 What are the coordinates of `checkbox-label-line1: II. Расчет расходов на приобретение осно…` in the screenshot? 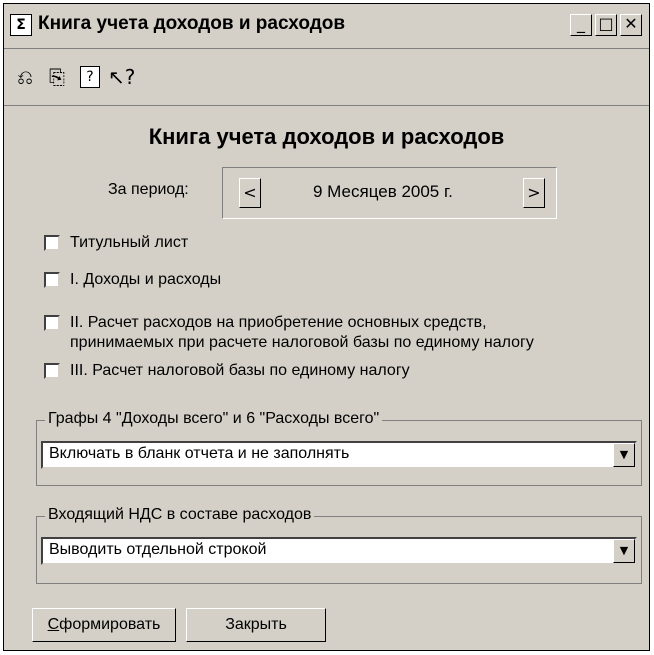 It's located at (278, 322).